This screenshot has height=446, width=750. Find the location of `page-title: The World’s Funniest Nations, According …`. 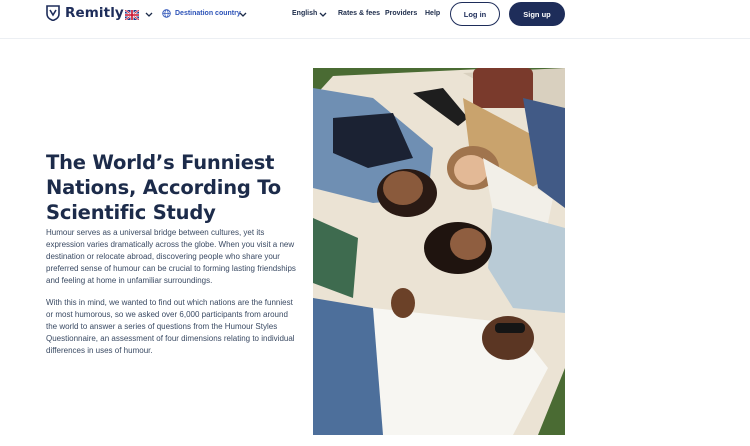

page-title: The World’s Funniest Nations, According … is located at coordinates (163, 187).